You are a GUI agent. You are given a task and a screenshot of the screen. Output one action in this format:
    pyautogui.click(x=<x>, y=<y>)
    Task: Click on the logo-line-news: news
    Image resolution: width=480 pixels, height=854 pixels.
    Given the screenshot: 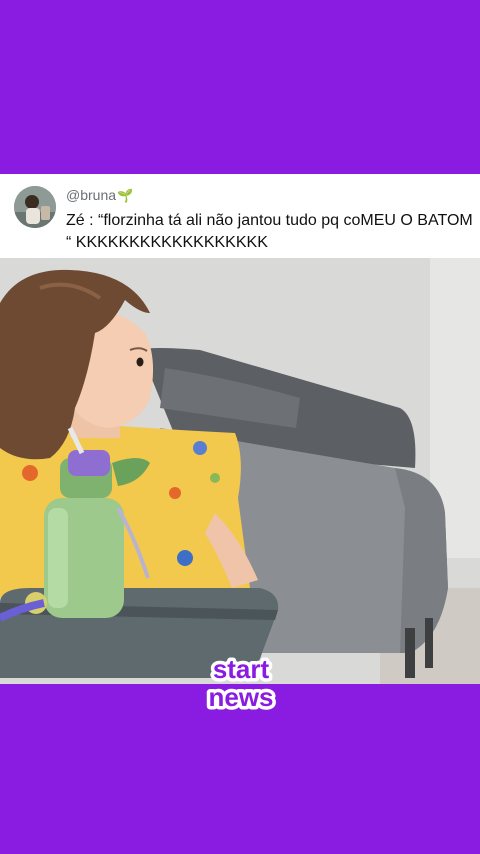 What is the action you would take?
    pyautogui.click(x=240, y=697)
    